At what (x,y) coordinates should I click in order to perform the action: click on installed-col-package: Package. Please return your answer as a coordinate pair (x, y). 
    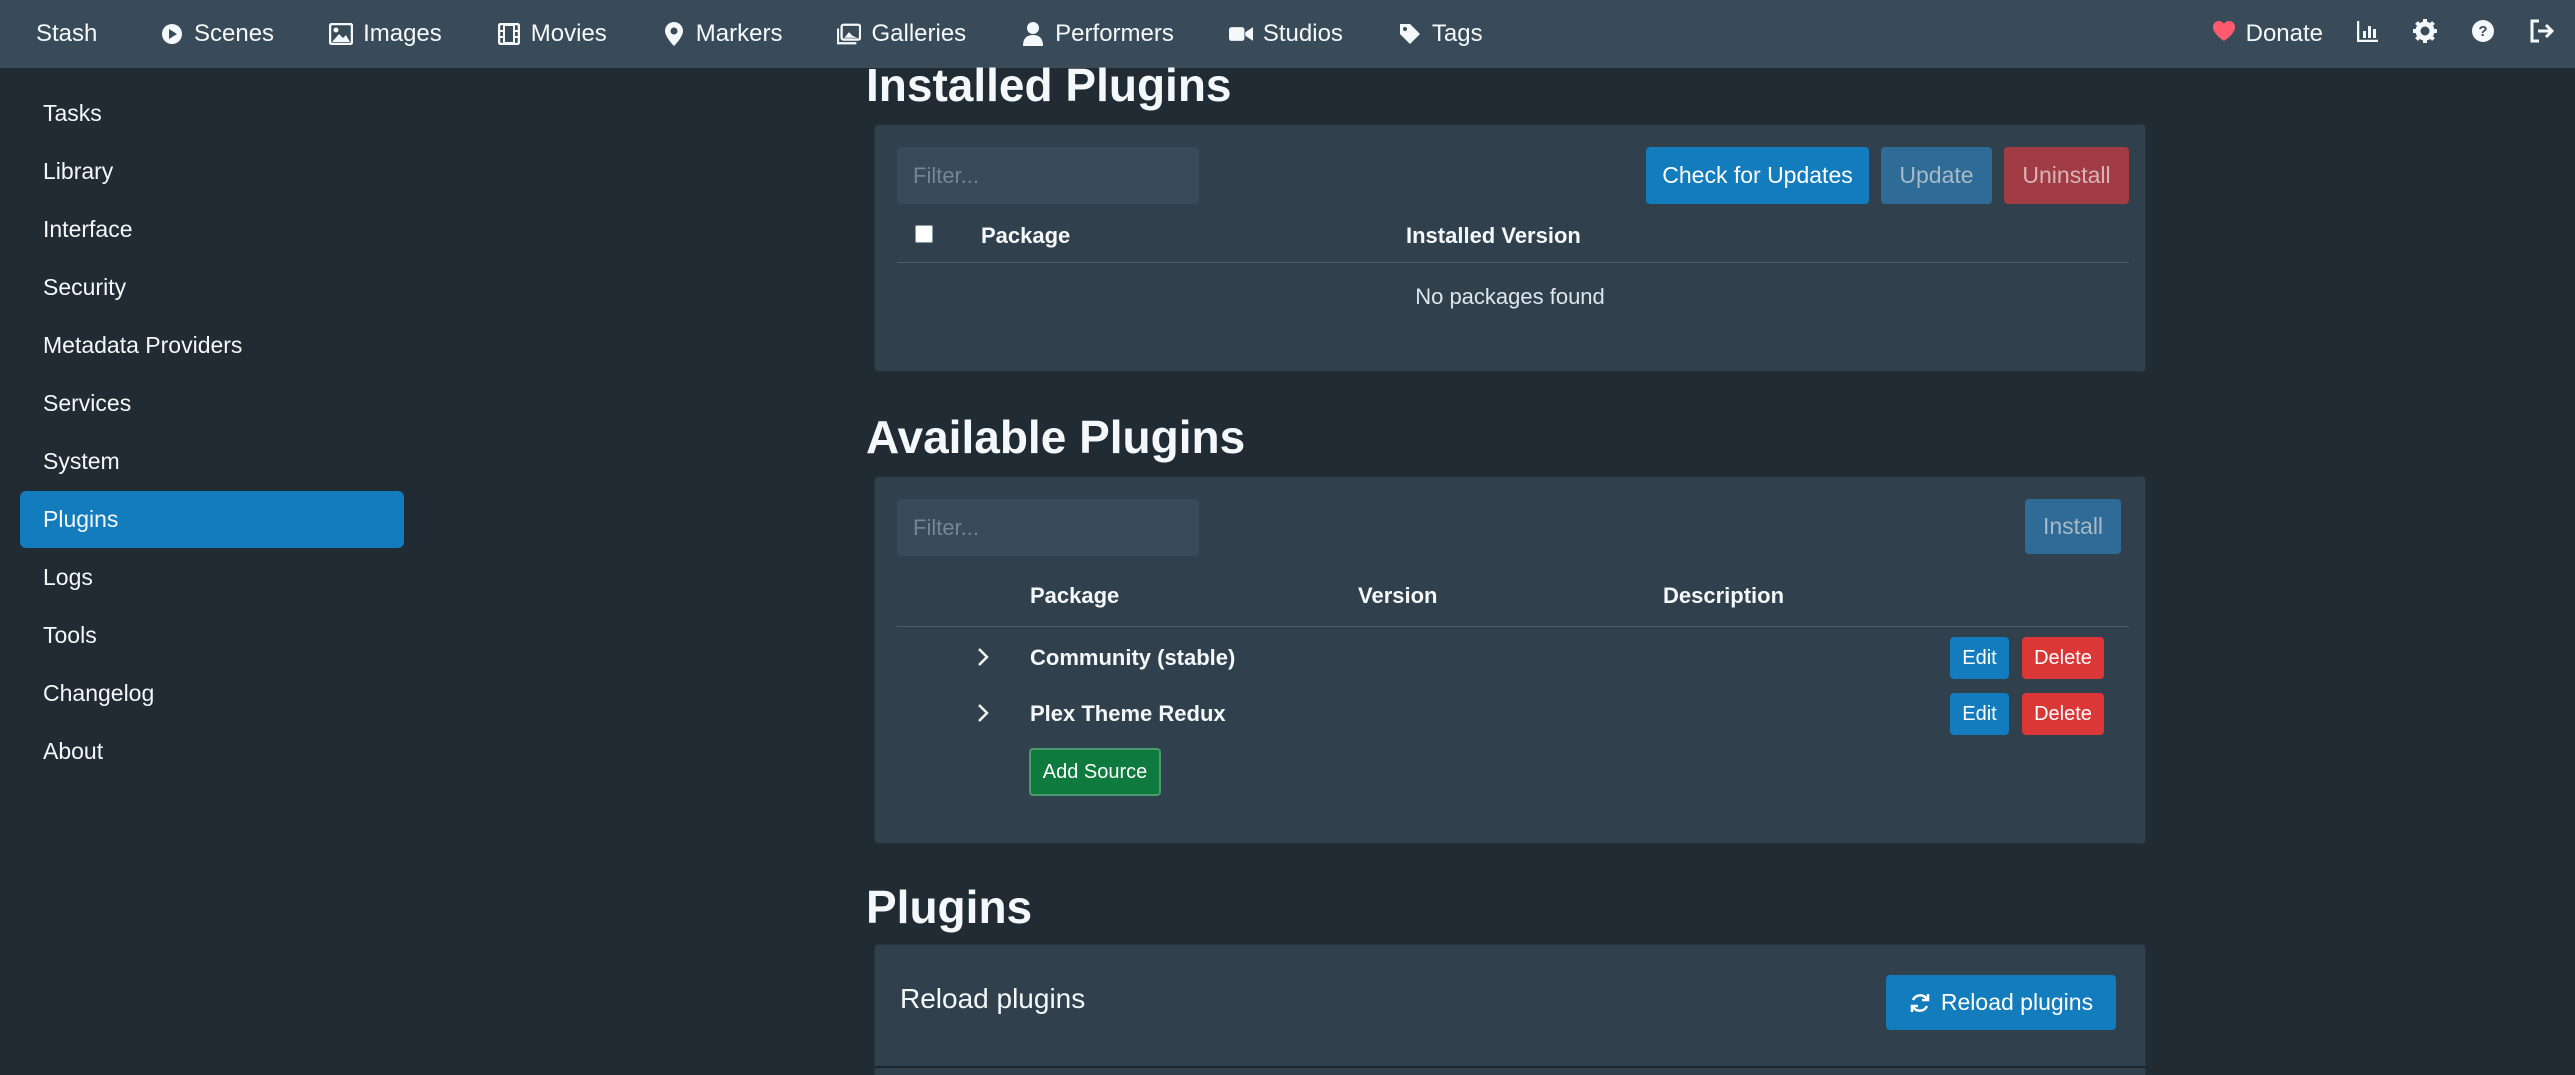
    Looking at the image, I should click on (1026, 235).